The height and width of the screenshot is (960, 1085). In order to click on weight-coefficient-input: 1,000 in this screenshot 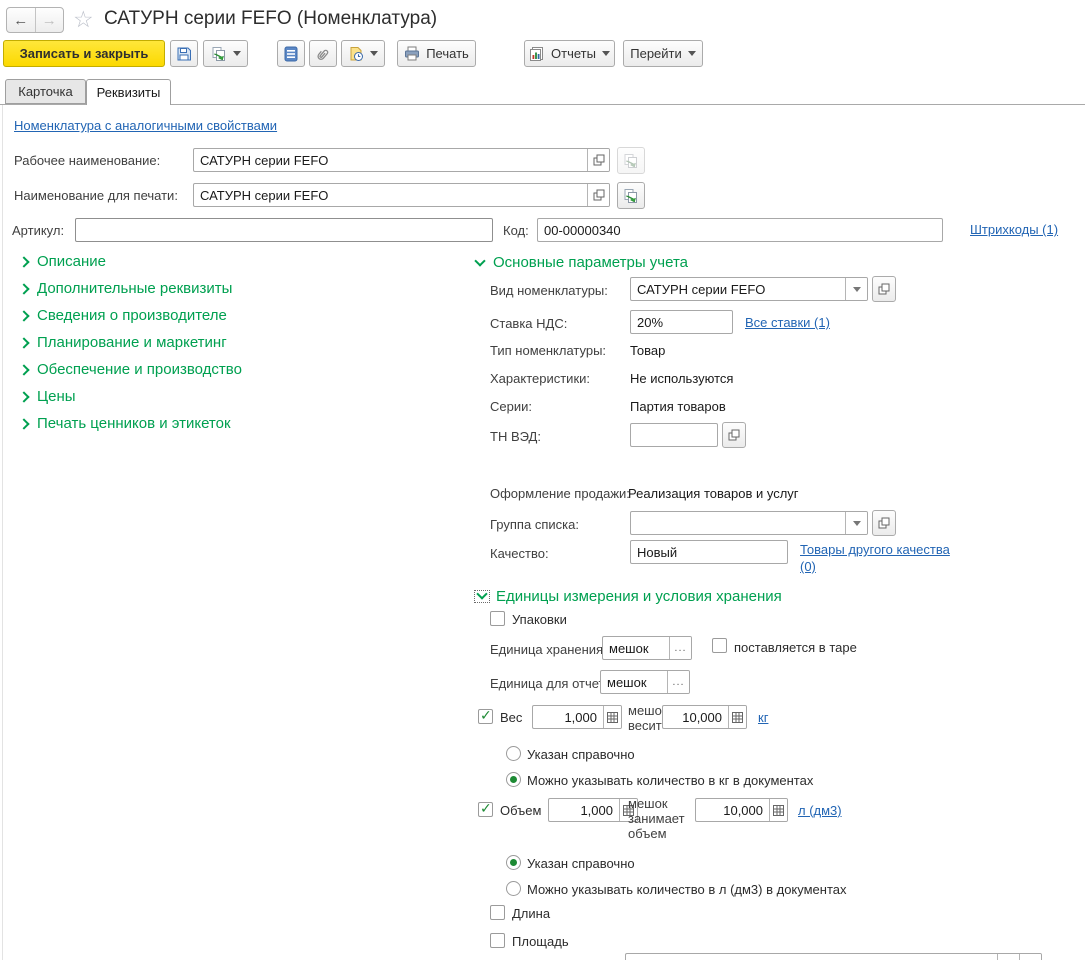, I will do `click(577, 717)`.